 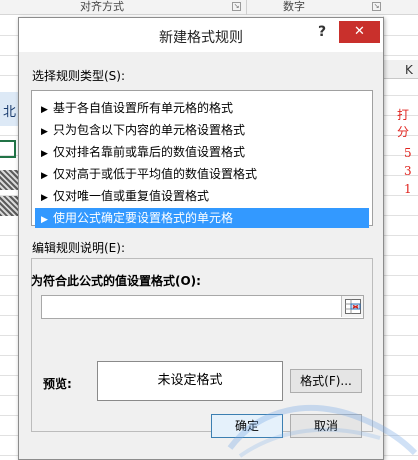 I want to click on range-picker-icon, so click(x=353, y=306).